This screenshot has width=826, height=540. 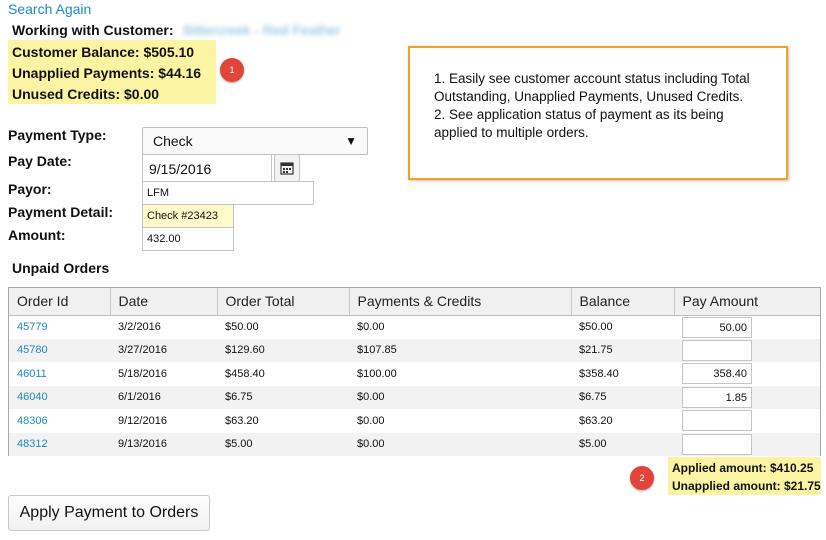 I want to click on payment-type-value: Check, so click(x=173, y=141).